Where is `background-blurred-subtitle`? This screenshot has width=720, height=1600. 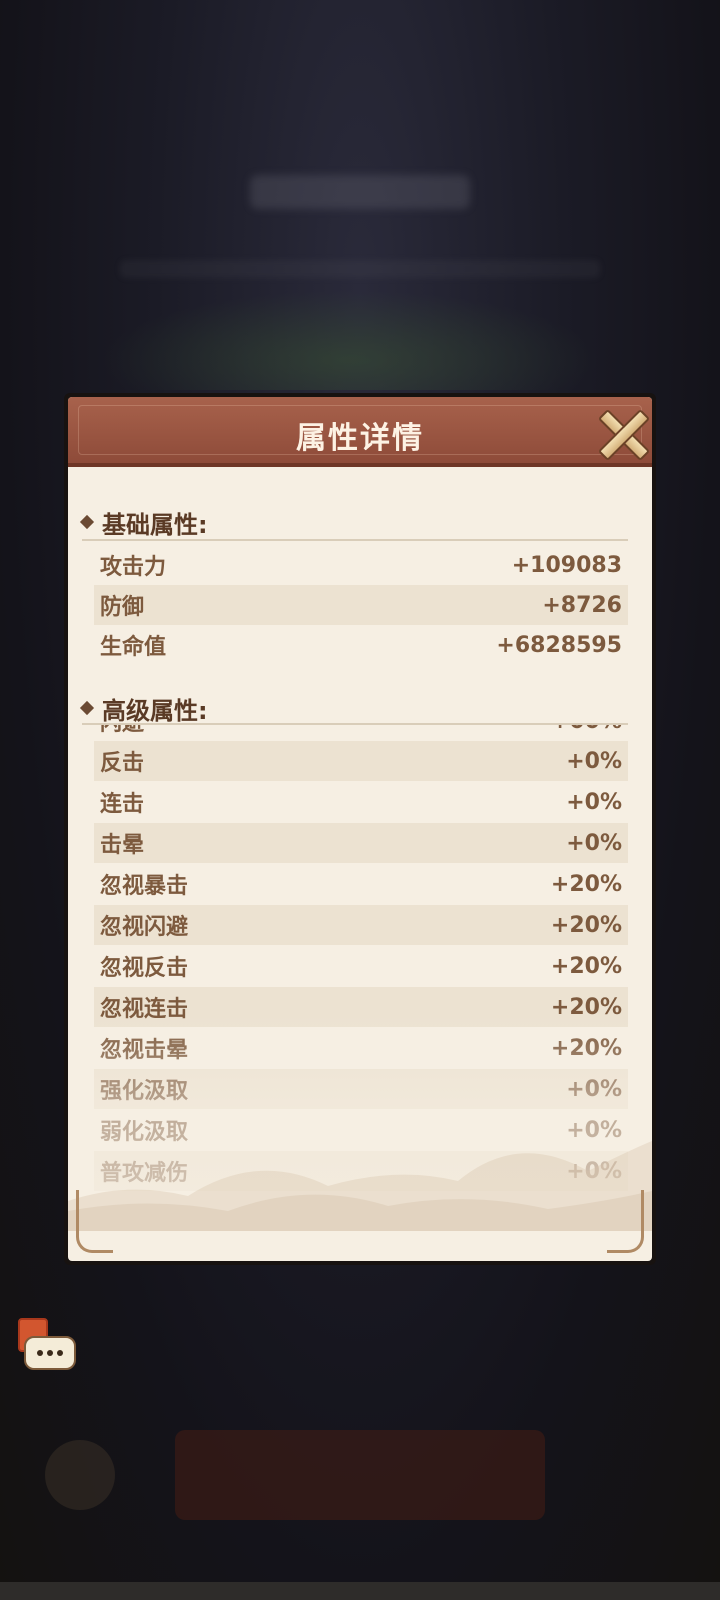 background-blurred-subtitle is located at coordinates (360, 269).